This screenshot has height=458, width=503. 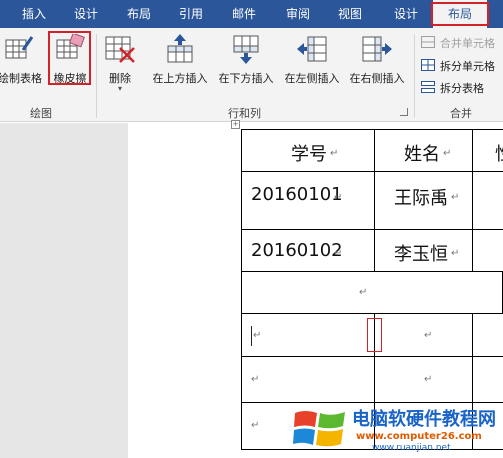 I want to click on eraser-cursor-highlight, so click(x=374, y=335).